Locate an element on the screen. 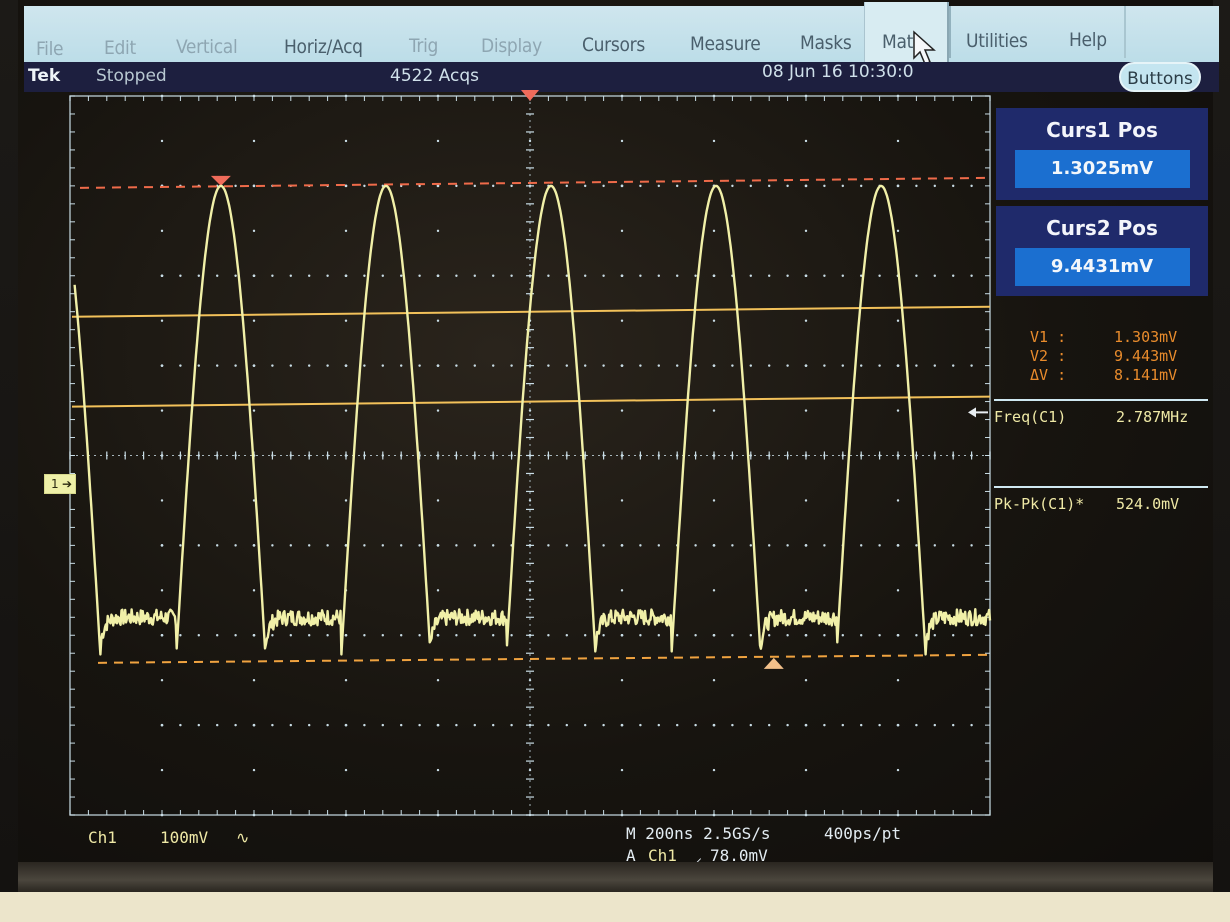 The width and height of the screenshot is (1230, 922). channel-name: Ch1 is located at coordinates (102, 837).